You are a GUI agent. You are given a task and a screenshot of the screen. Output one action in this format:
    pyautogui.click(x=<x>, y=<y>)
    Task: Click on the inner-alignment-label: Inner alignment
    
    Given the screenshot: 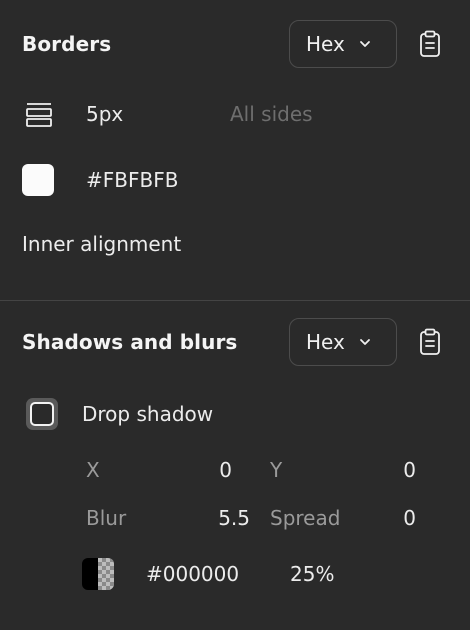 What is the action you would take?
    pyautogui.click(x=101, y=244)
    